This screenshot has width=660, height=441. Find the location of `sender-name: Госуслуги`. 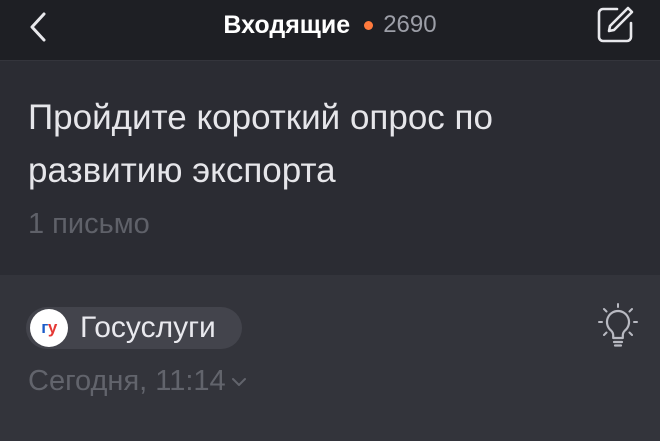

sender-name: Госуслуги is located at coordinates (148, 327).